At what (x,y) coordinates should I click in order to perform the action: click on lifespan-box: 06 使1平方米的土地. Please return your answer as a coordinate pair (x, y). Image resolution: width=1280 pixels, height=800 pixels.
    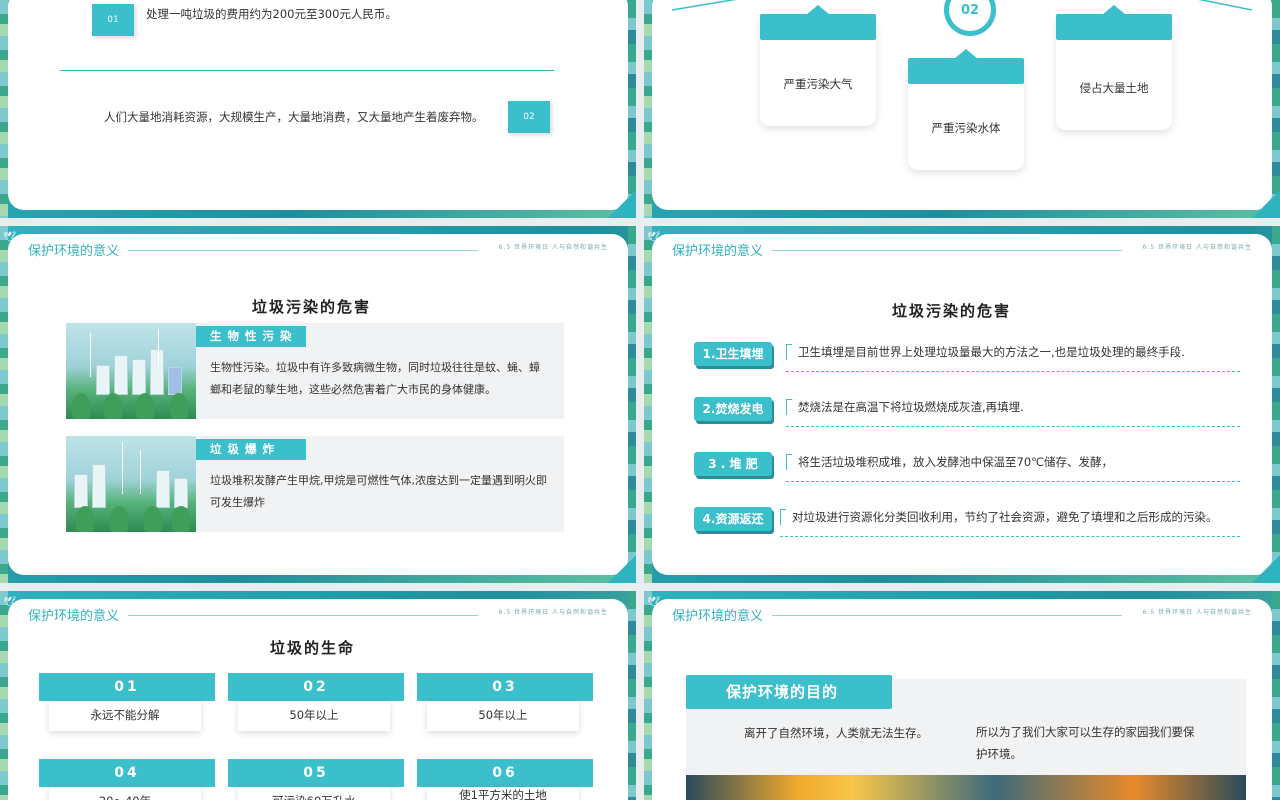
    Looking at the image, I should click on (505, 779).